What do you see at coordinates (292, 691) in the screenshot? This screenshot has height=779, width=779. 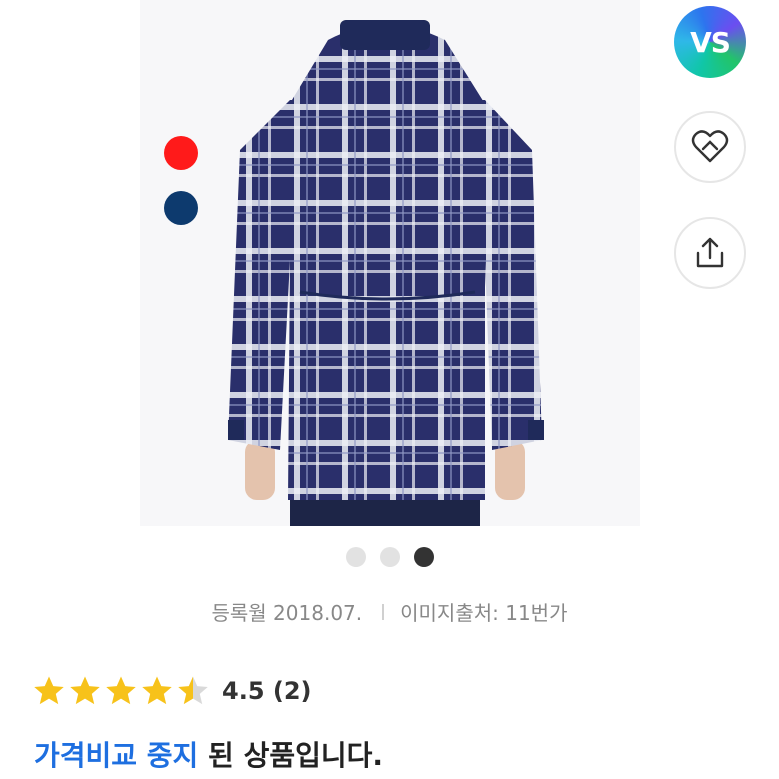 I see `rating-count: (2)` at bounding box center [292, 691].